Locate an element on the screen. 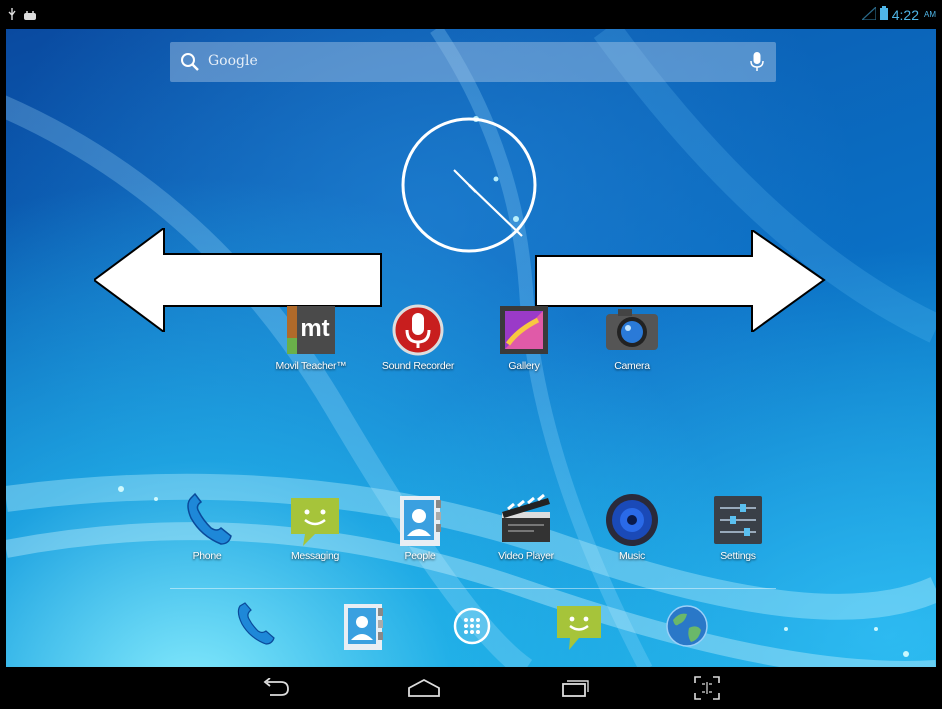 The height and width of the screenshot is (709, 942). movil-teacher-icon: mt is located at coordinates (311, 330).